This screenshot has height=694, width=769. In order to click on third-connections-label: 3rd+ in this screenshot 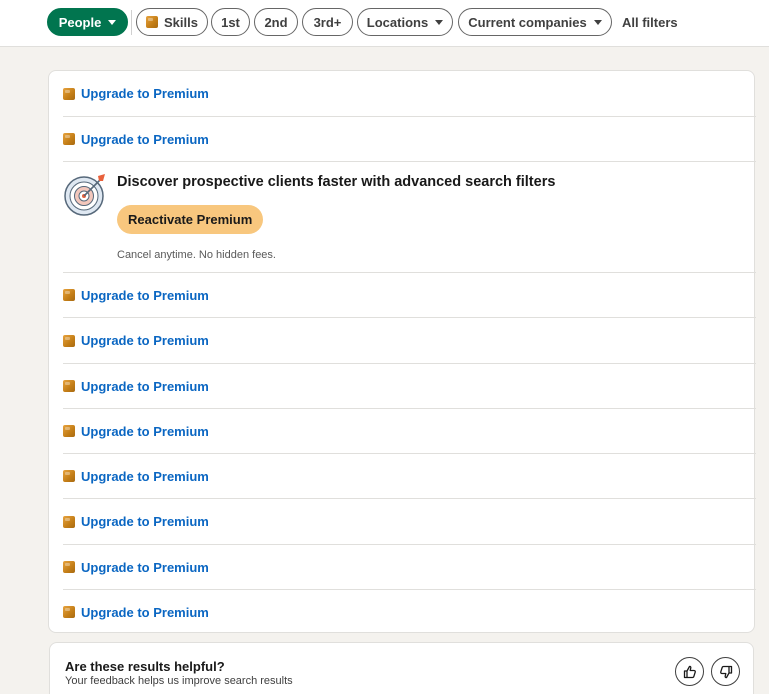, I will do `click(327, 22)`.